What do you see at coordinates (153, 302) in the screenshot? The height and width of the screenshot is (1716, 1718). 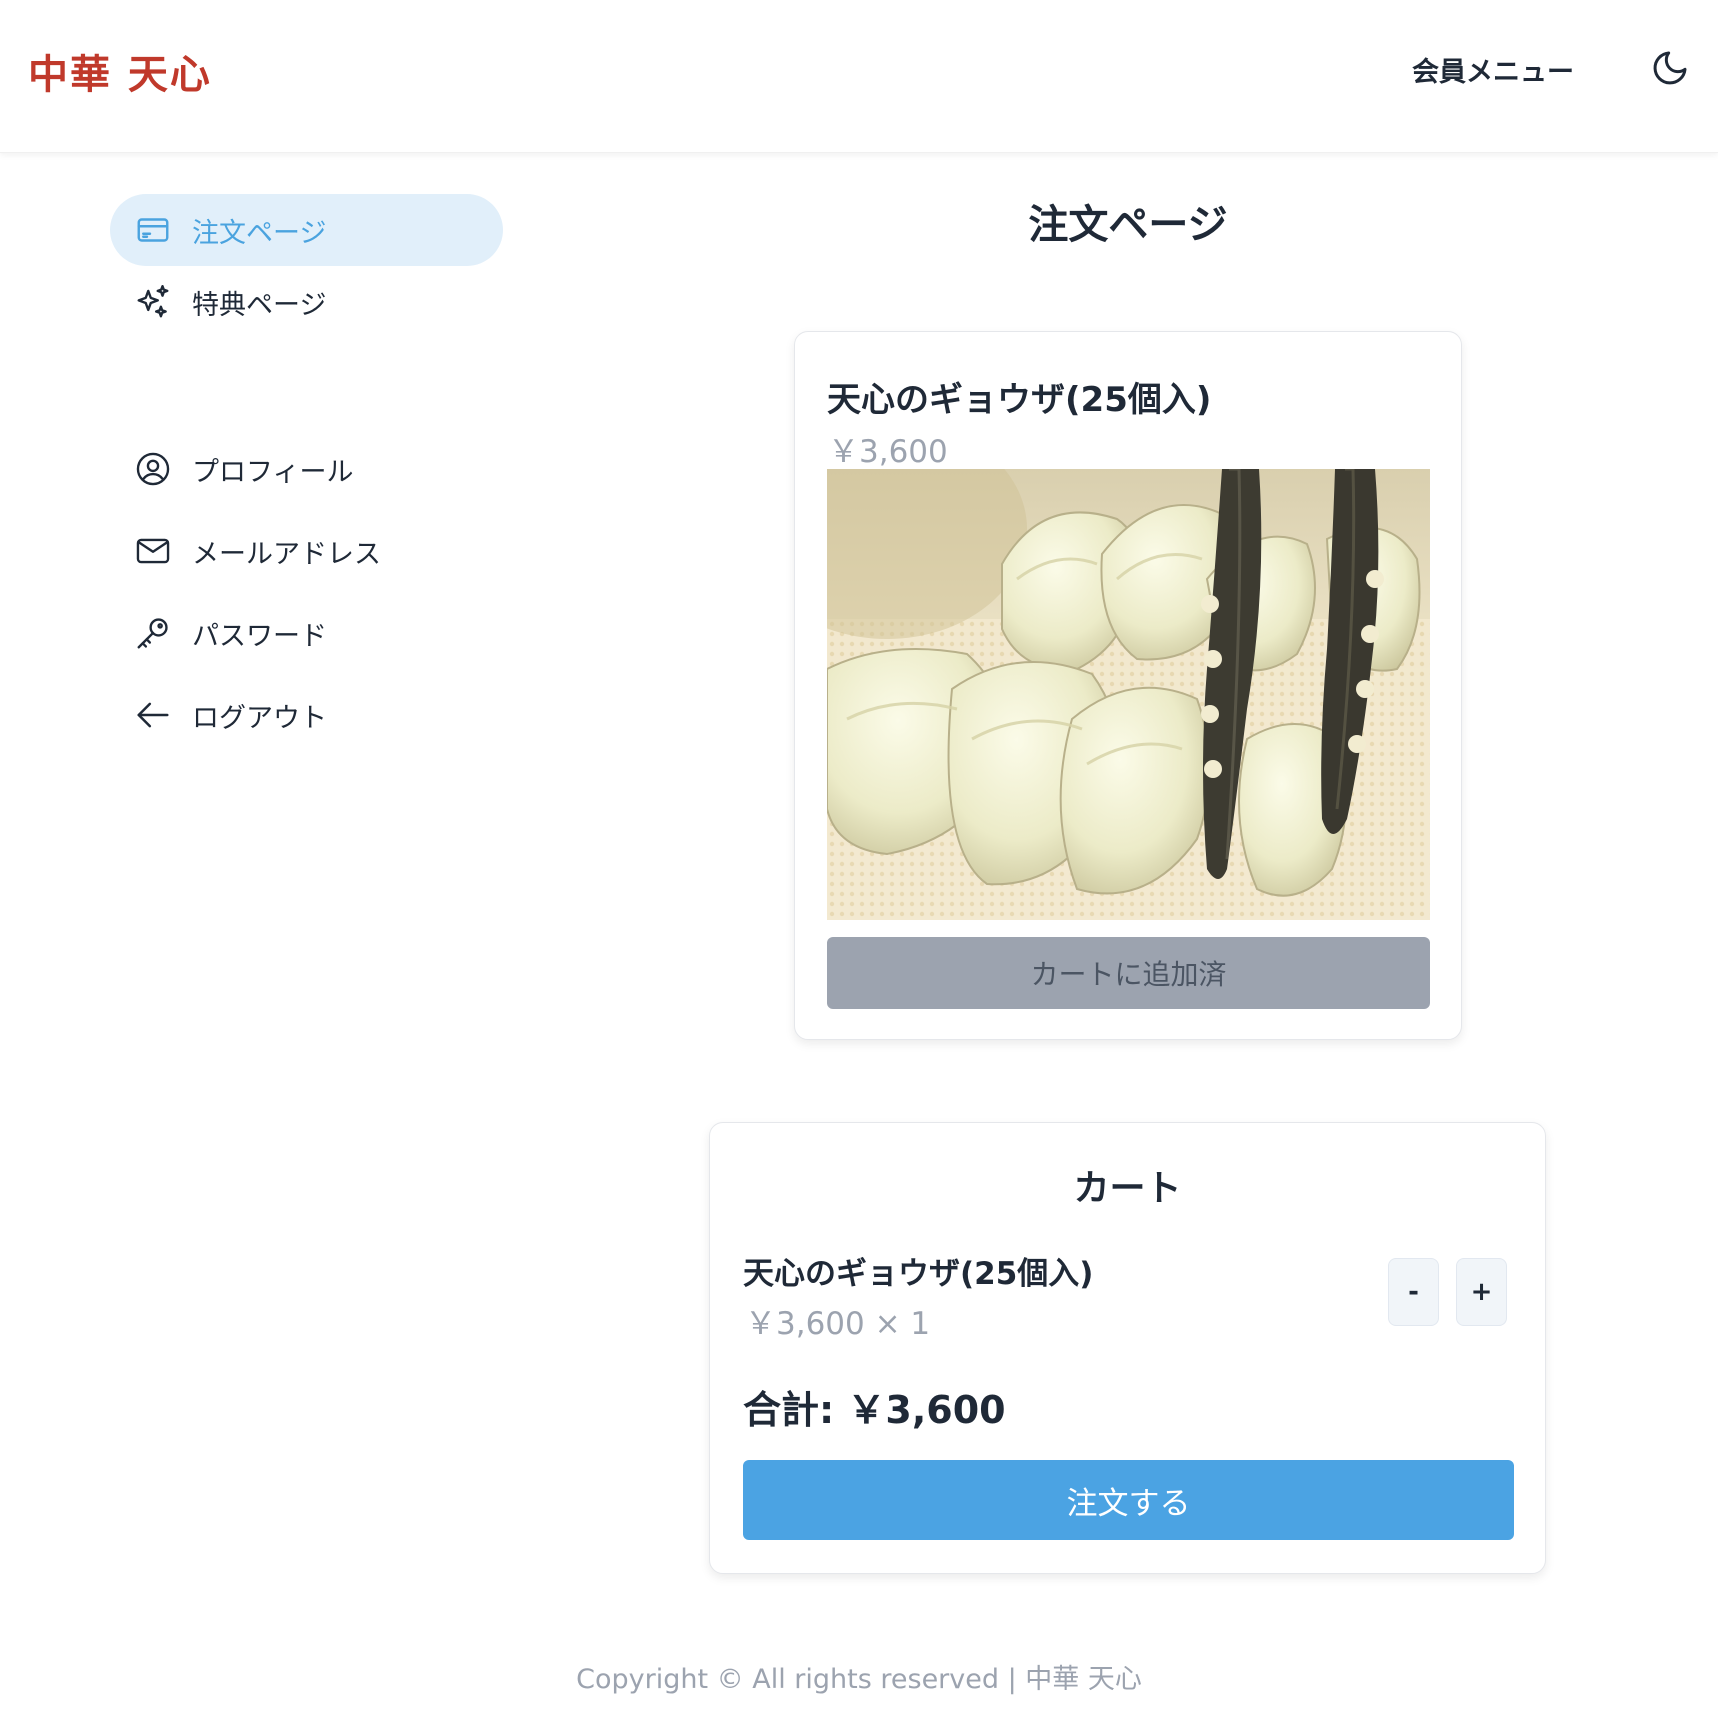 I see `sparkles-icon` at bounding box center [153, 302].